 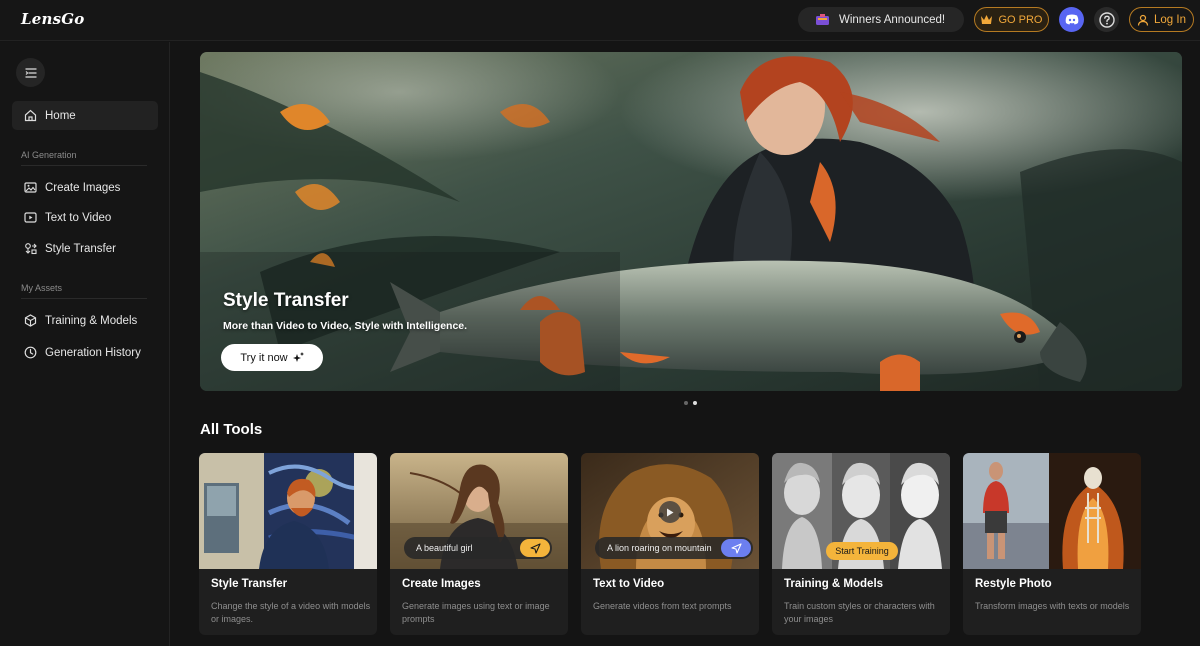 I want to click on discord-icon, so click(x=1071, y=19).